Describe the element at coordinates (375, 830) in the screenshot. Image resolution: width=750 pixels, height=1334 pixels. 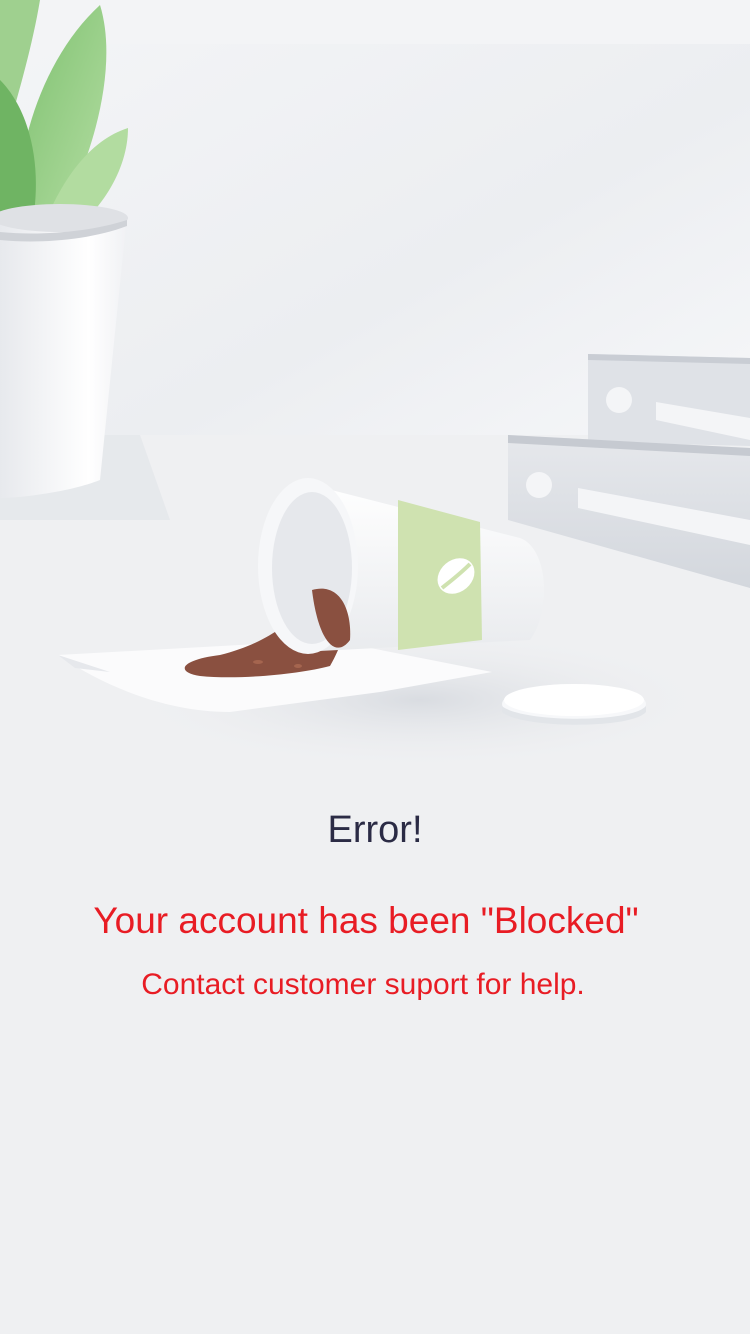
I see `error-title: Error!` at that location.